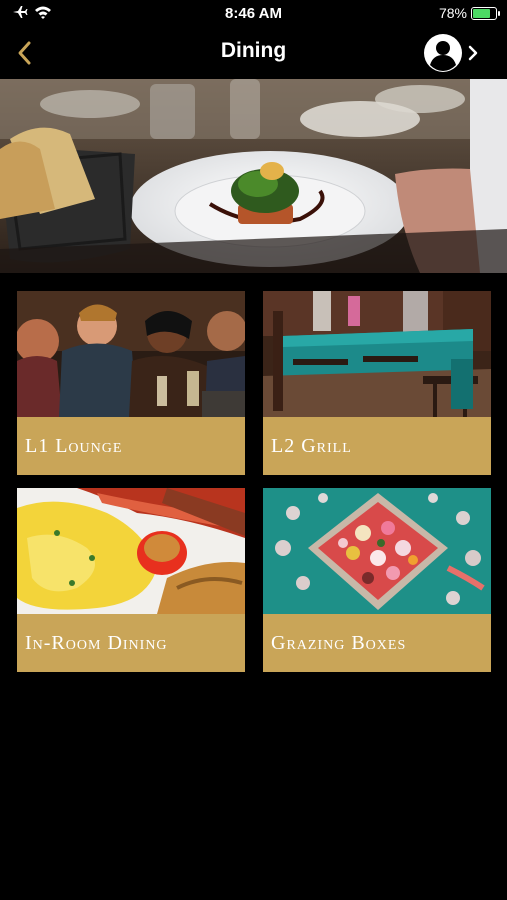 The width and height of the screenshot is (507, 900). What do you see at coordinates (131, 551) in the screenshot?
I see `in-room-dining-photo` at bounding box center [131, 551].